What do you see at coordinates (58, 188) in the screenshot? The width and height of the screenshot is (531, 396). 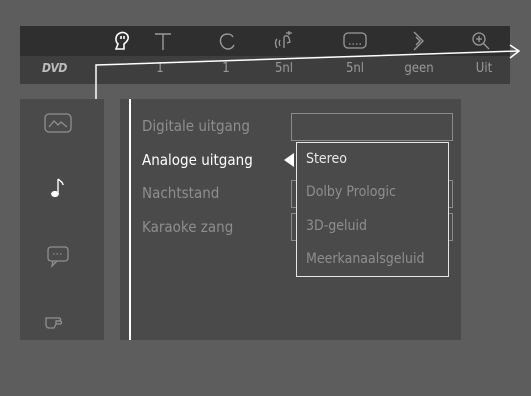 I see `music-note-icon` at bounding box center [58, 188].